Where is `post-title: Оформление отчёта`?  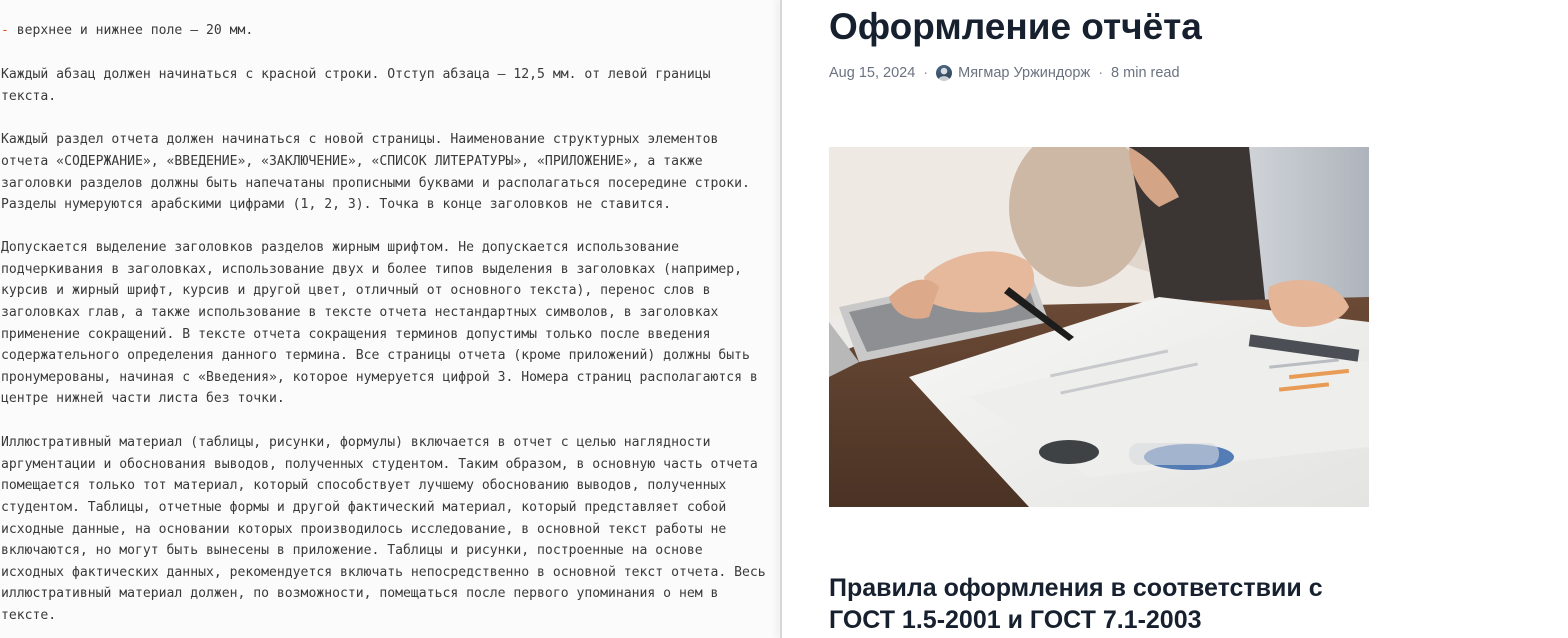 post-title: Оформление отчёта is located at coordinates (1015, 26).